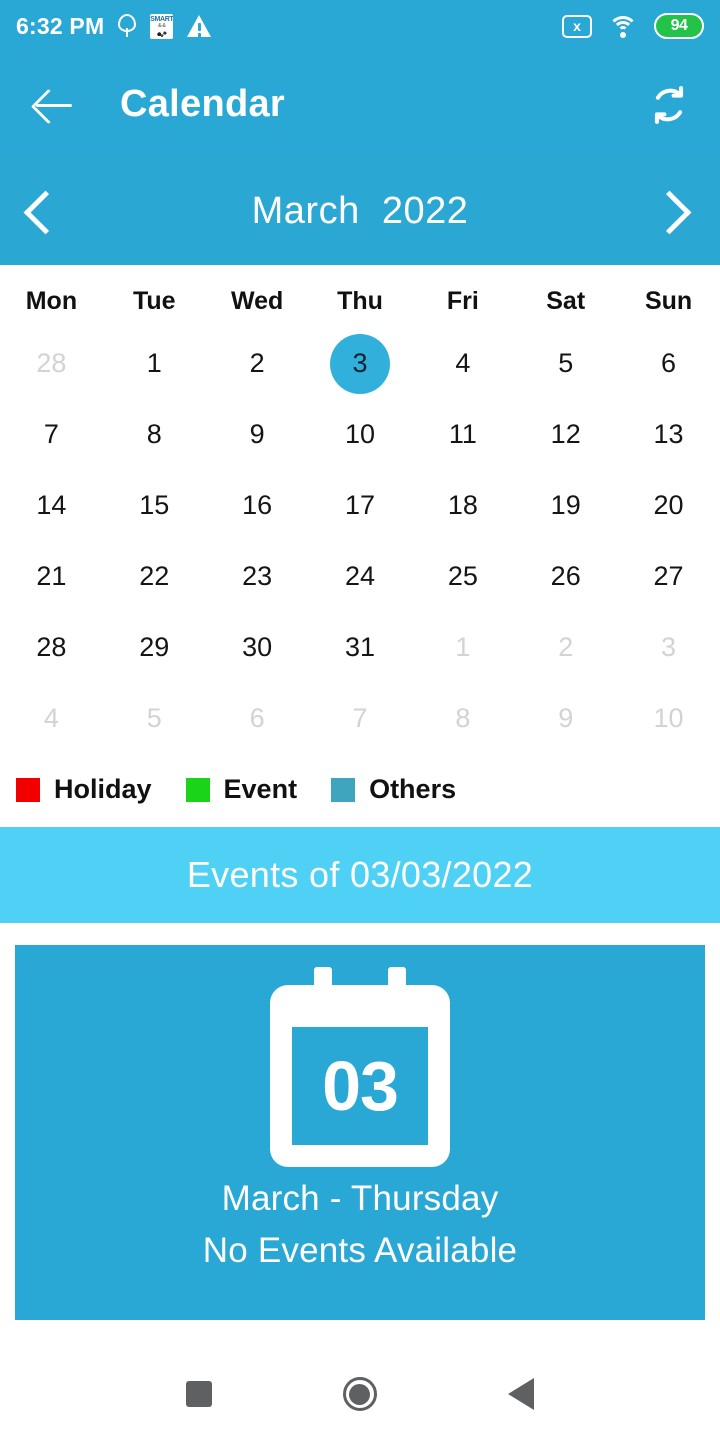 The height and width of the screenshot is (1440, 720). I want to click on calendar-week-row: 21 22 23 24 25 26 27, so click(360, 576).